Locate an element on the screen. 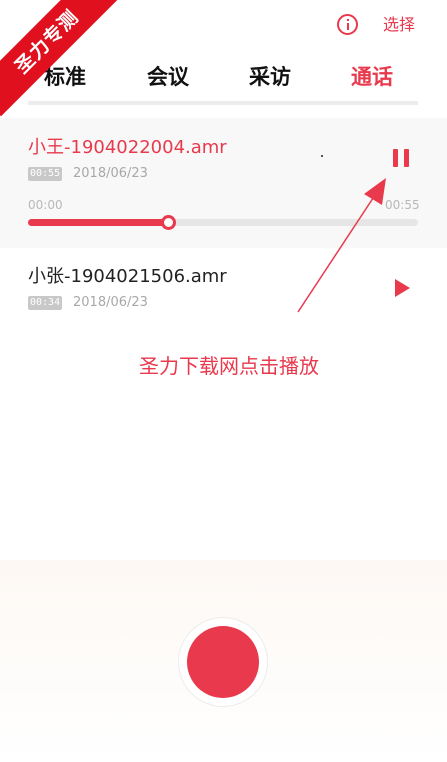 Image resolution: width=447 pixels, height=762 pixels. record-icon is located at coordinates (223, 662).